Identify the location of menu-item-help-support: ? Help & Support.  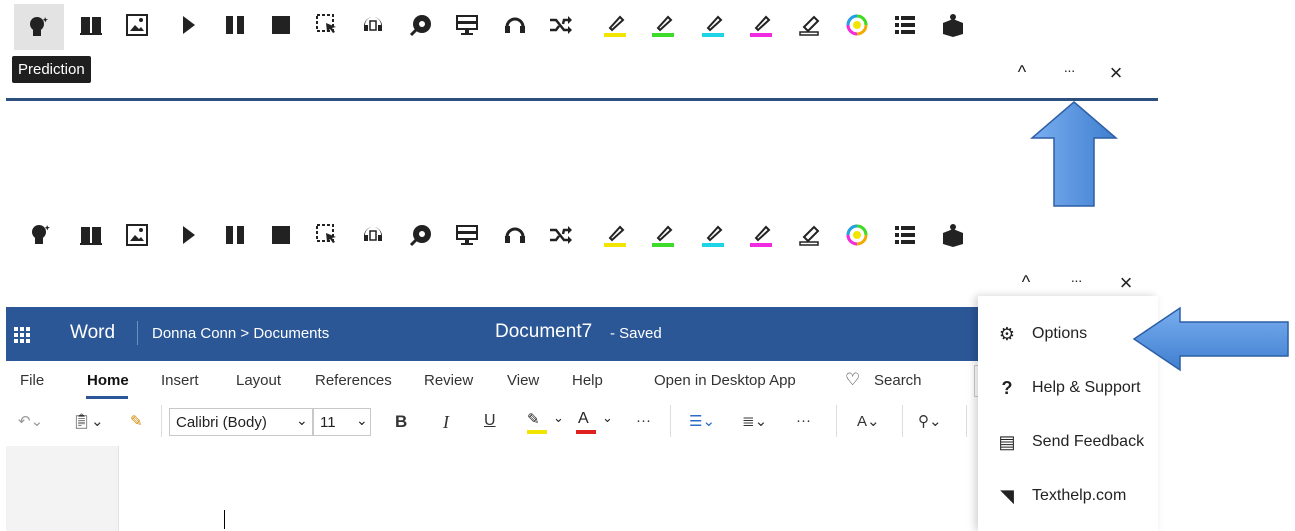
(1068, 388).